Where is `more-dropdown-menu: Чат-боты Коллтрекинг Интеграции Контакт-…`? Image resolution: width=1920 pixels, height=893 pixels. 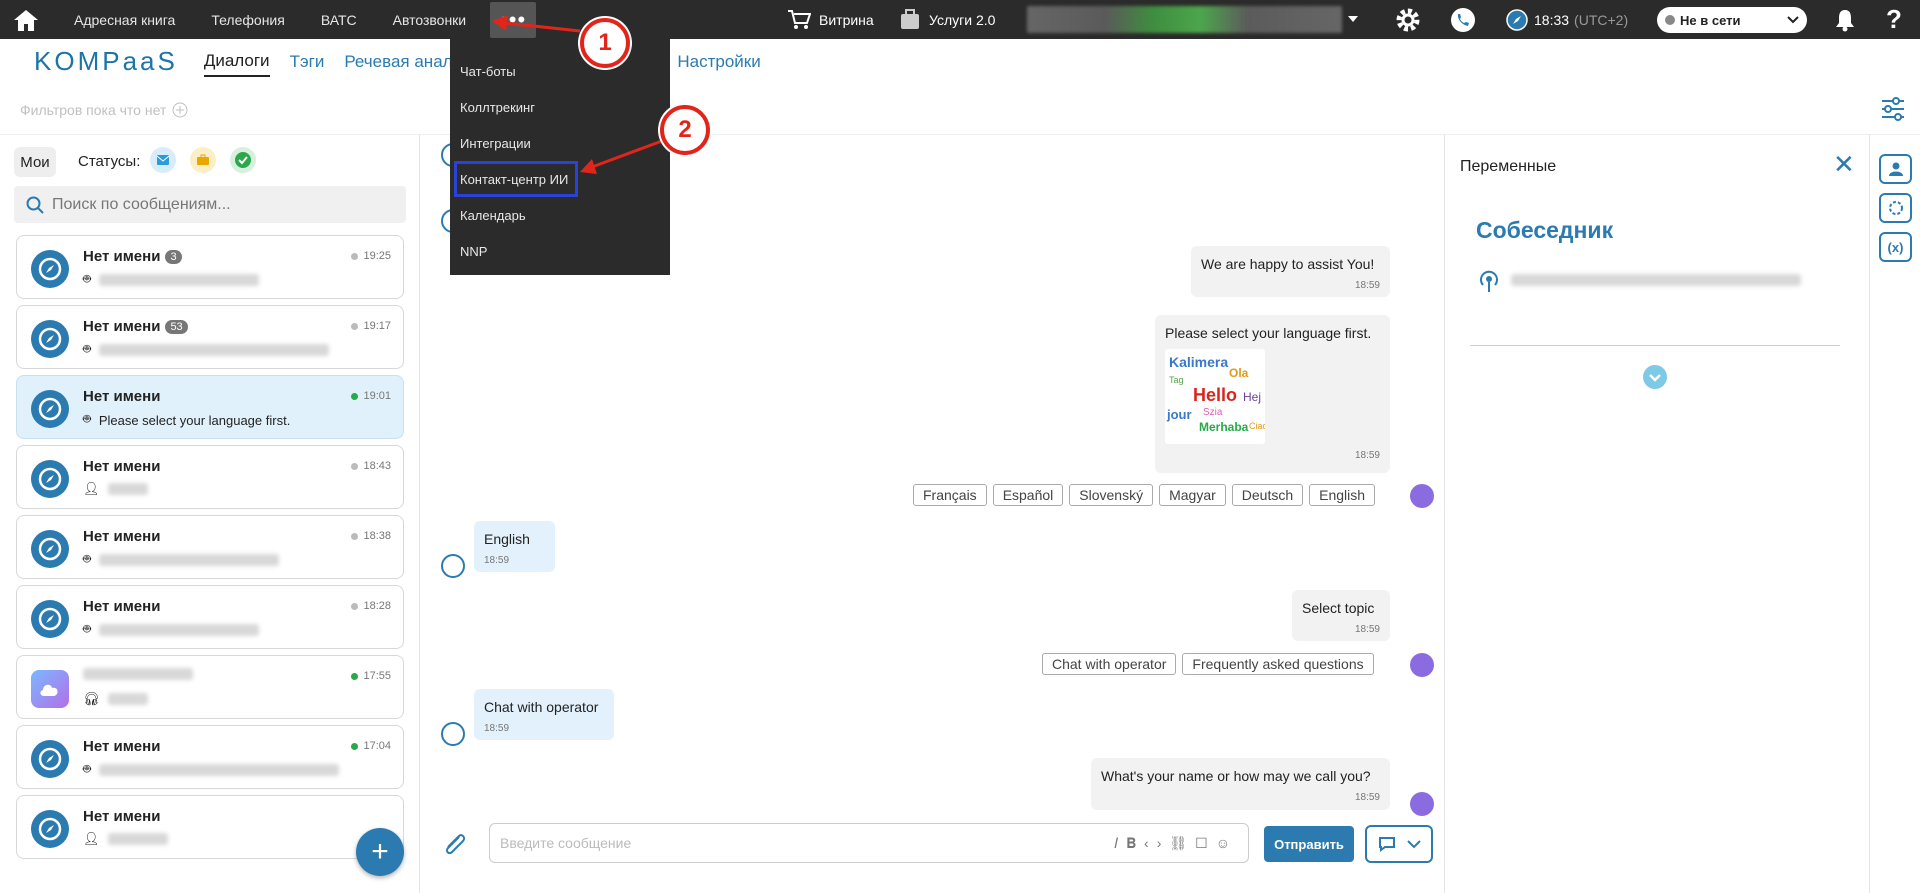
more-dropdown-menu: Чат-боты Коллтрекинг Интеграции Контакт-… is located at coordinates (560, 157).